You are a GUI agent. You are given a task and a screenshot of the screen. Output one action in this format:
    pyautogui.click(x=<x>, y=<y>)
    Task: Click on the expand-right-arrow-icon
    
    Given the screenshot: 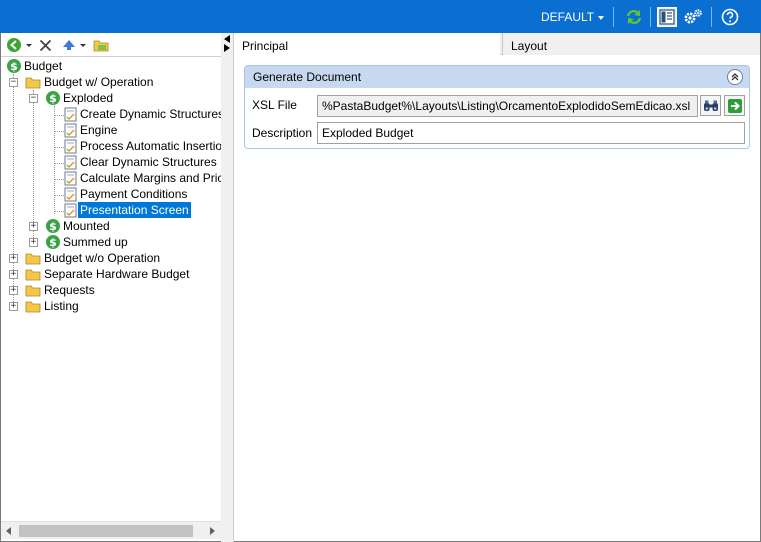 What is the action you would take?
    pyautogui.click(x=227, y=48)
    